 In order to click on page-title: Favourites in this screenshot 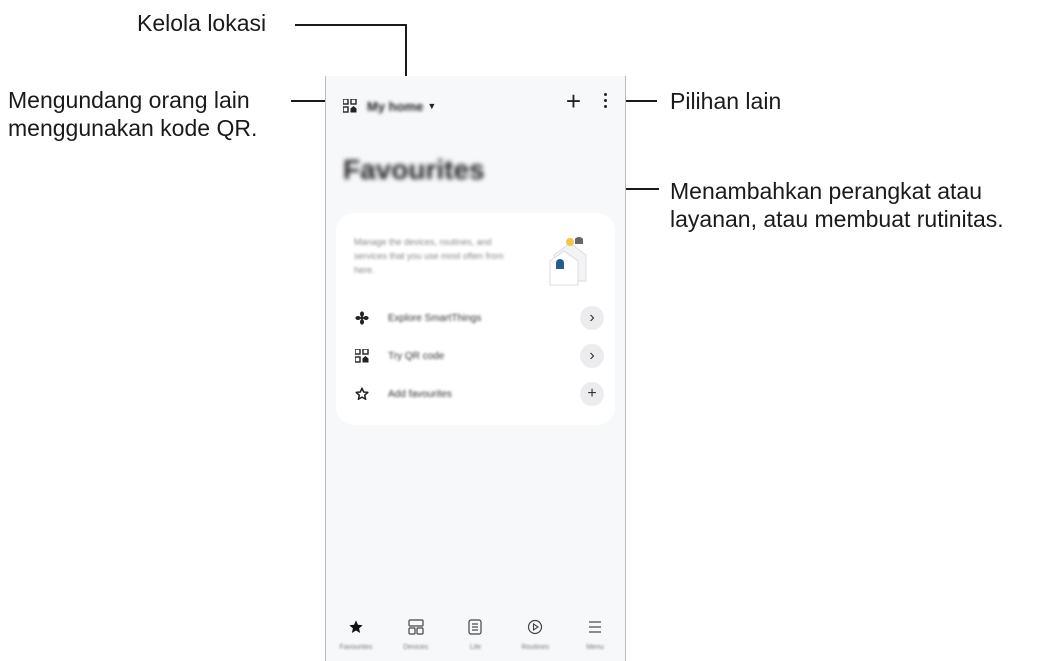, I will do `click(414, 169)`.